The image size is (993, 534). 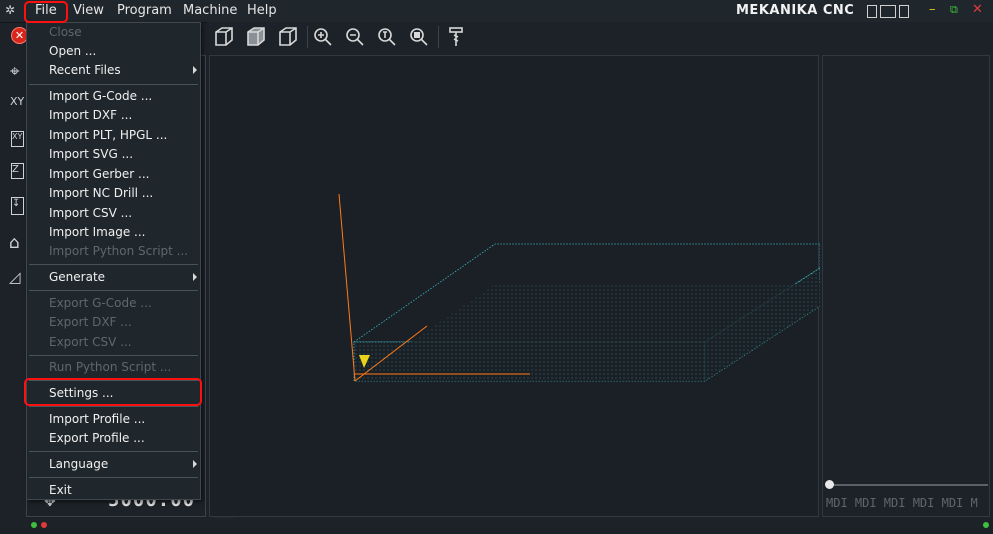 What do you see at coordinates (586, 312) in the screenshot?
I see `stock-box` at bounding box center [586, 312].